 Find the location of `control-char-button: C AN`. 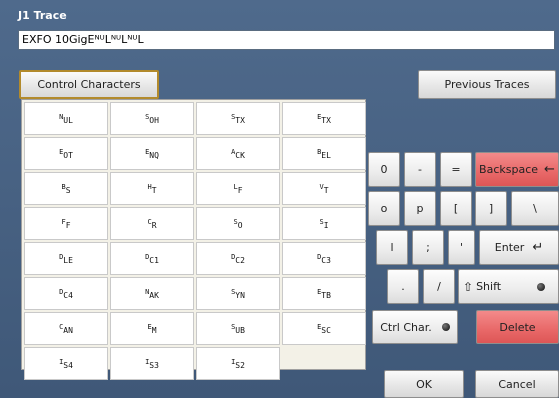

control-char-button: C AN is located at coordinates (66, 328).